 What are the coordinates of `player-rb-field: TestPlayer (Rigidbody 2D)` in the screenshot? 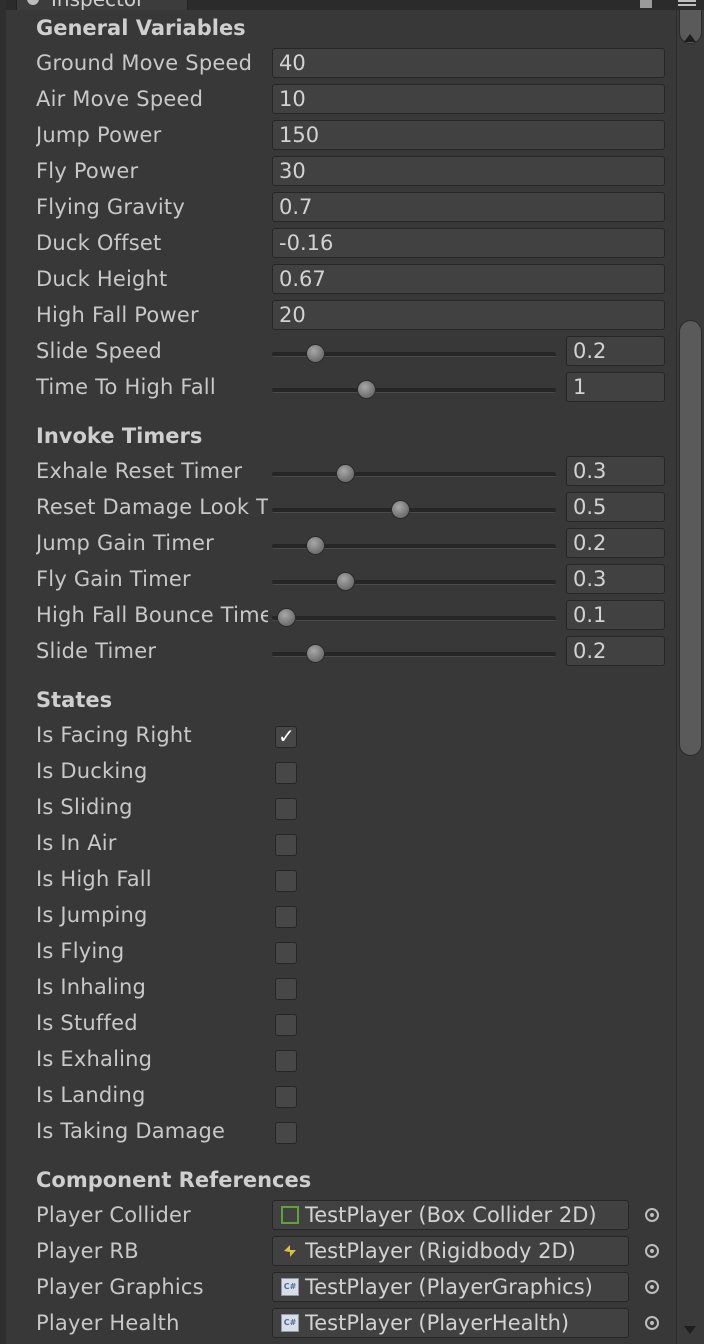 It's located at (450, 1251).